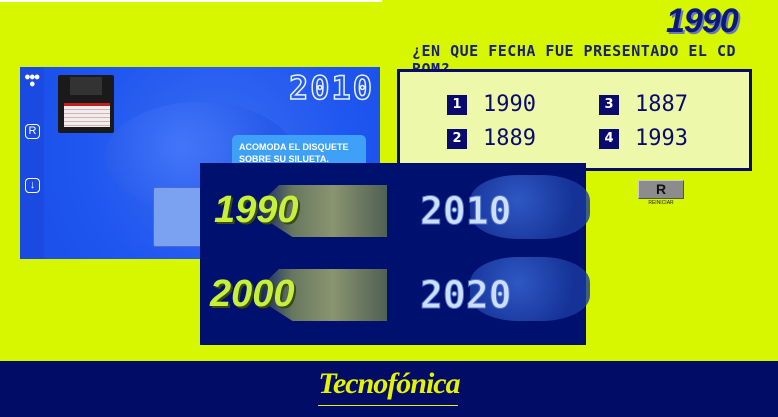  Describe the element at coordinates (32, 185) in the screenshot. I see `download-icon: ↓` at that location.